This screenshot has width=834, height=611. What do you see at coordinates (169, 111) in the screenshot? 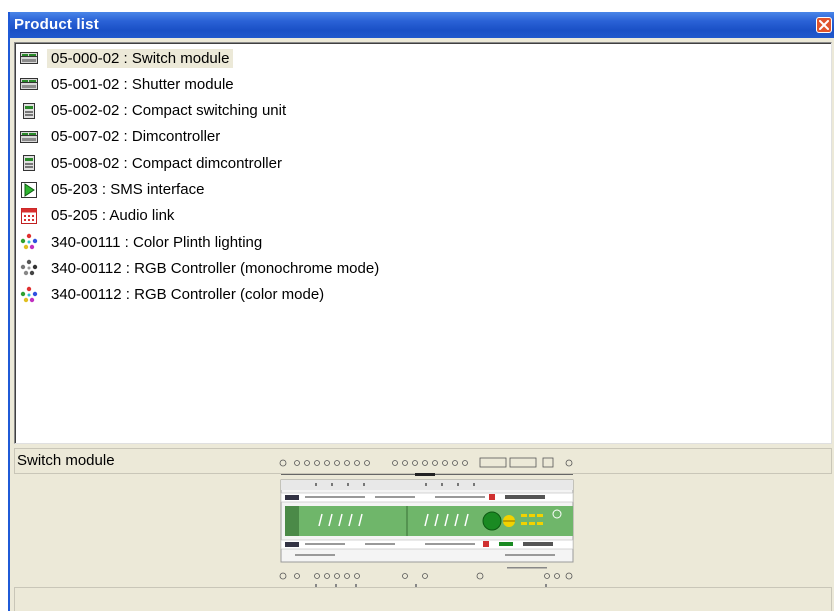
I see `list-item-label: 05-002-02 : Compact switching unit` at bounding box center [169, 111].